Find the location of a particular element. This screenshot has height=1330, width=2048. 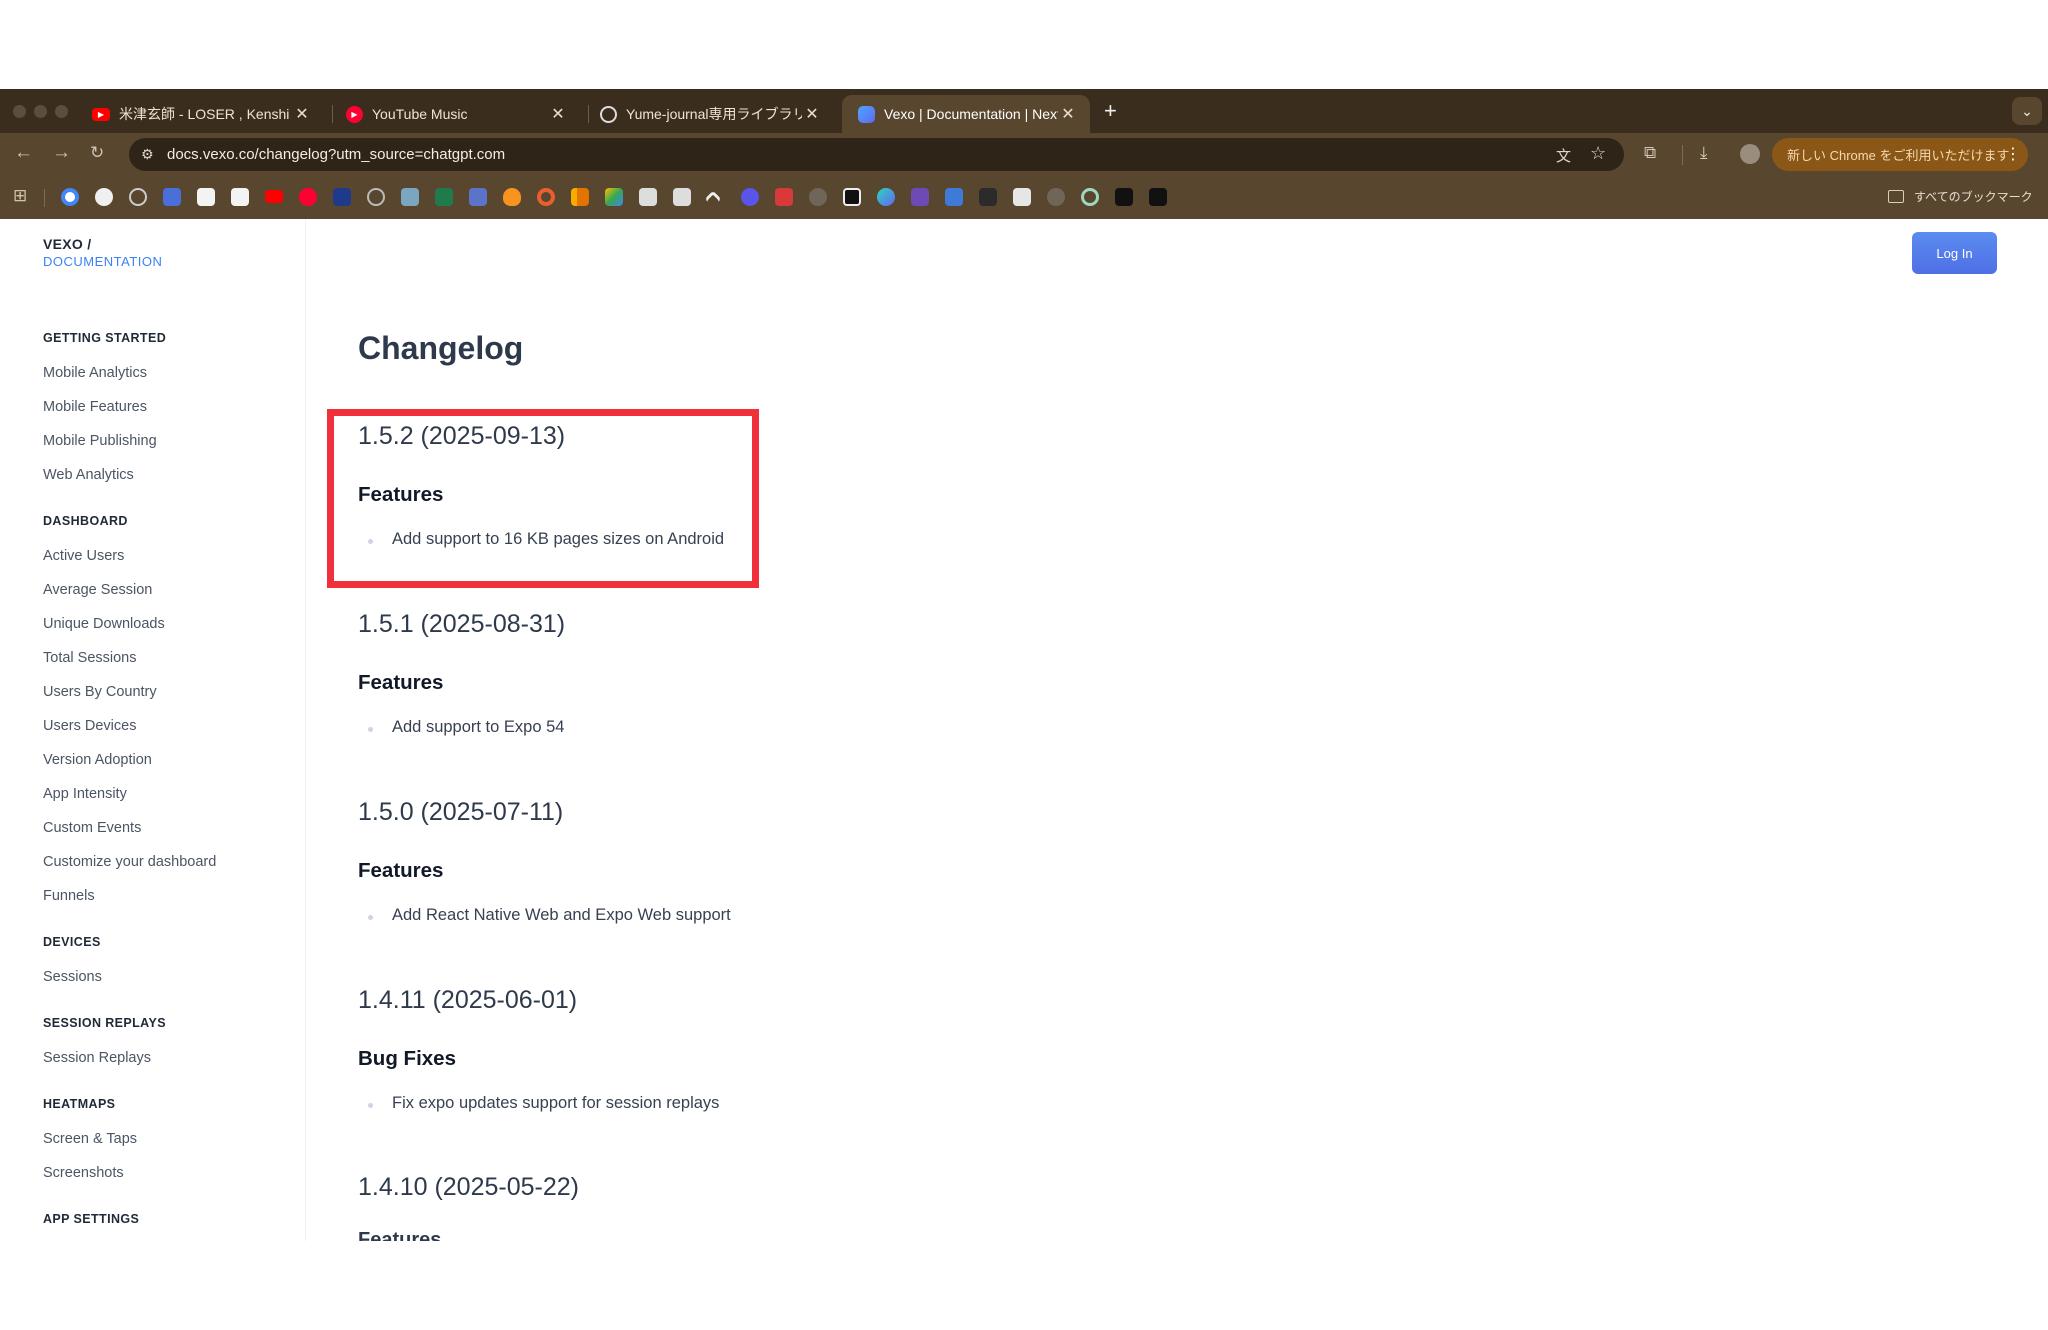

brand-subtitle: DOCUMENTATION is located at coordinates (103, 261).